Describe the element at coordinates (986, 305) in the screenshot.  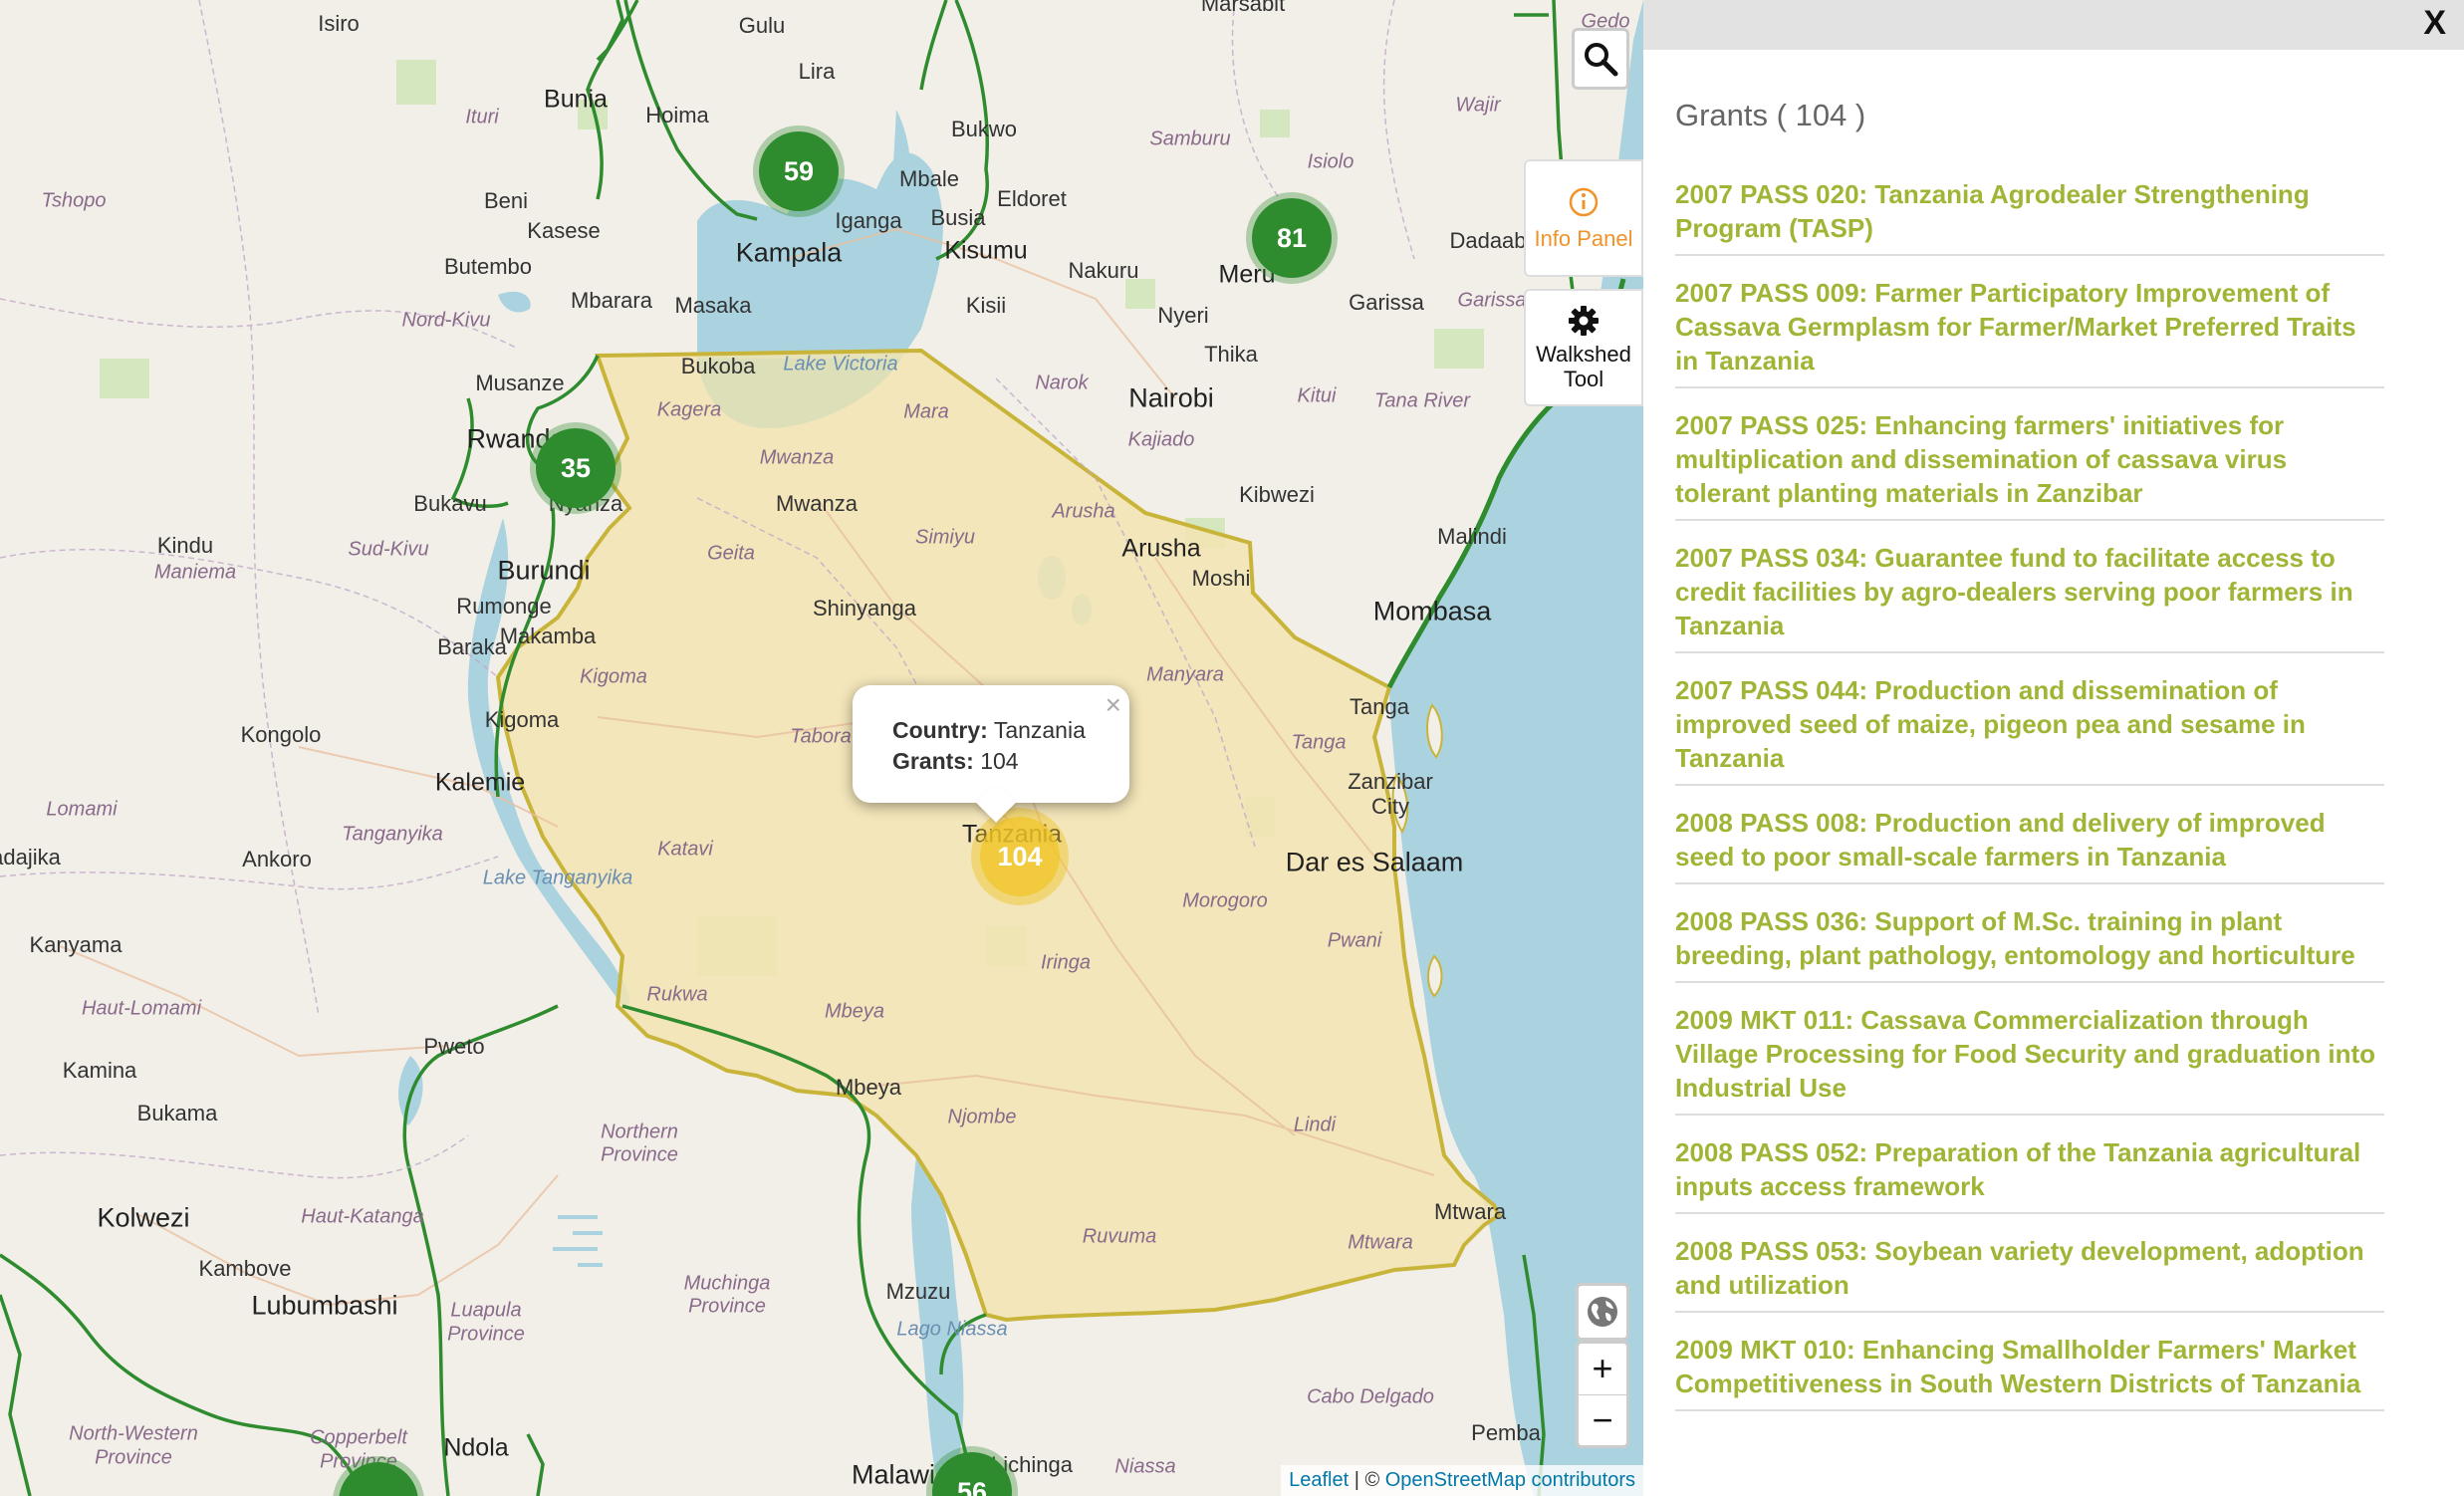
I see `place-label: Kisii` at that location.